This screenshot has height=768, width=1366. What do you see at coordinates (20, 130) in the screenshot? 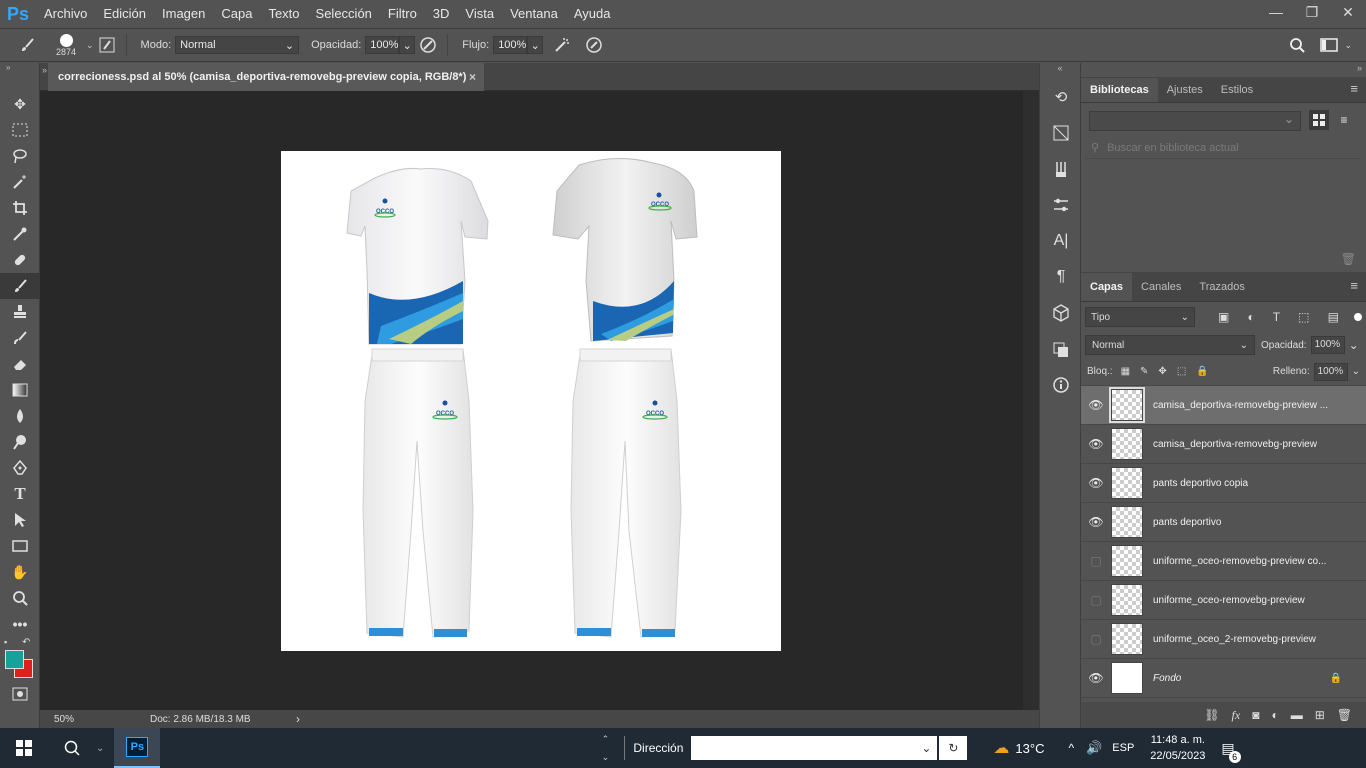
I see `marquee-tool-icon` at bounding box center [20, 130].